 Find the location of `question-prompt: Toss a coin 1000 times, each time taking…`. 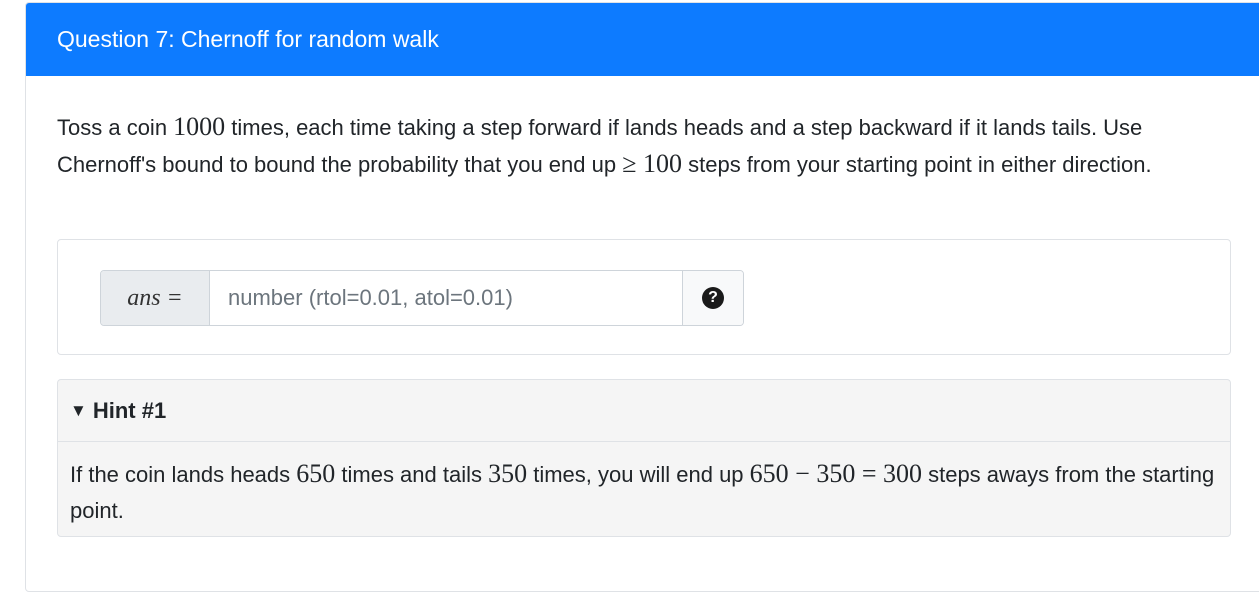

question-prompt: Toss a coin 1000 times, each time taking… is located at coordinates (644, 146).